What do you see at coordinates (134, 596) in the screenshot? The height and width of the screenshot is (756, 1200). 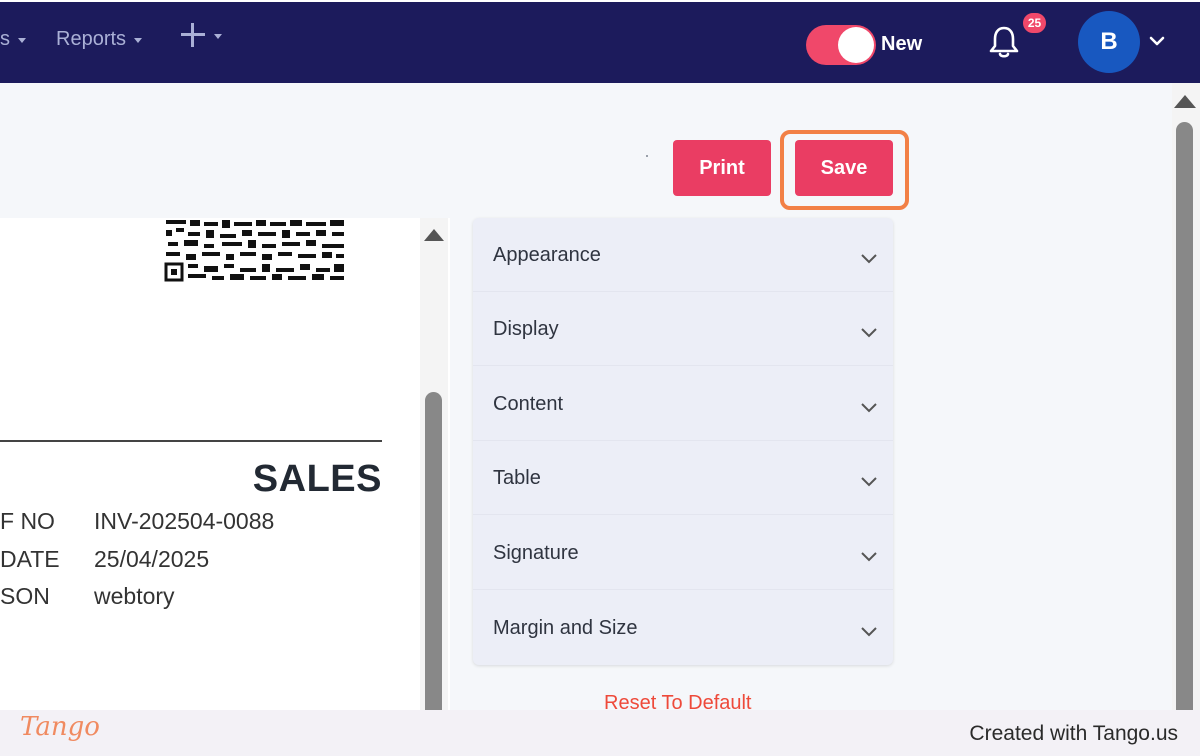 I see `field-value-person: webtory` at bounding box center [134, 596].